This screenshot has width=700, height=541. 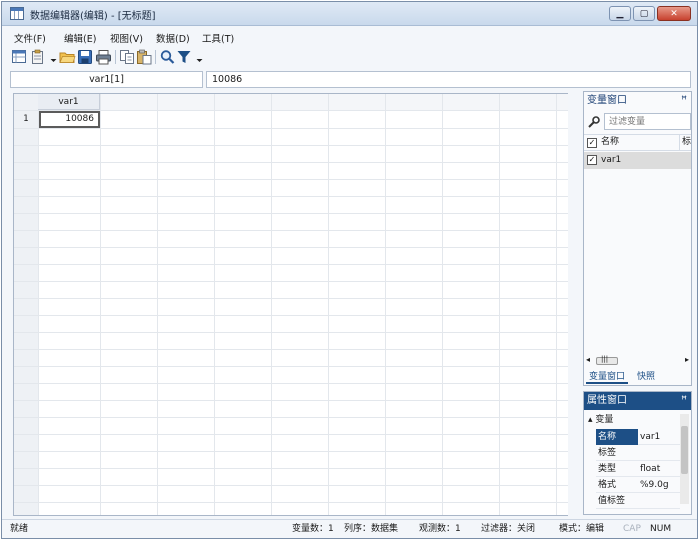 I want to click on property-value: float, so click(x=650, y=469).